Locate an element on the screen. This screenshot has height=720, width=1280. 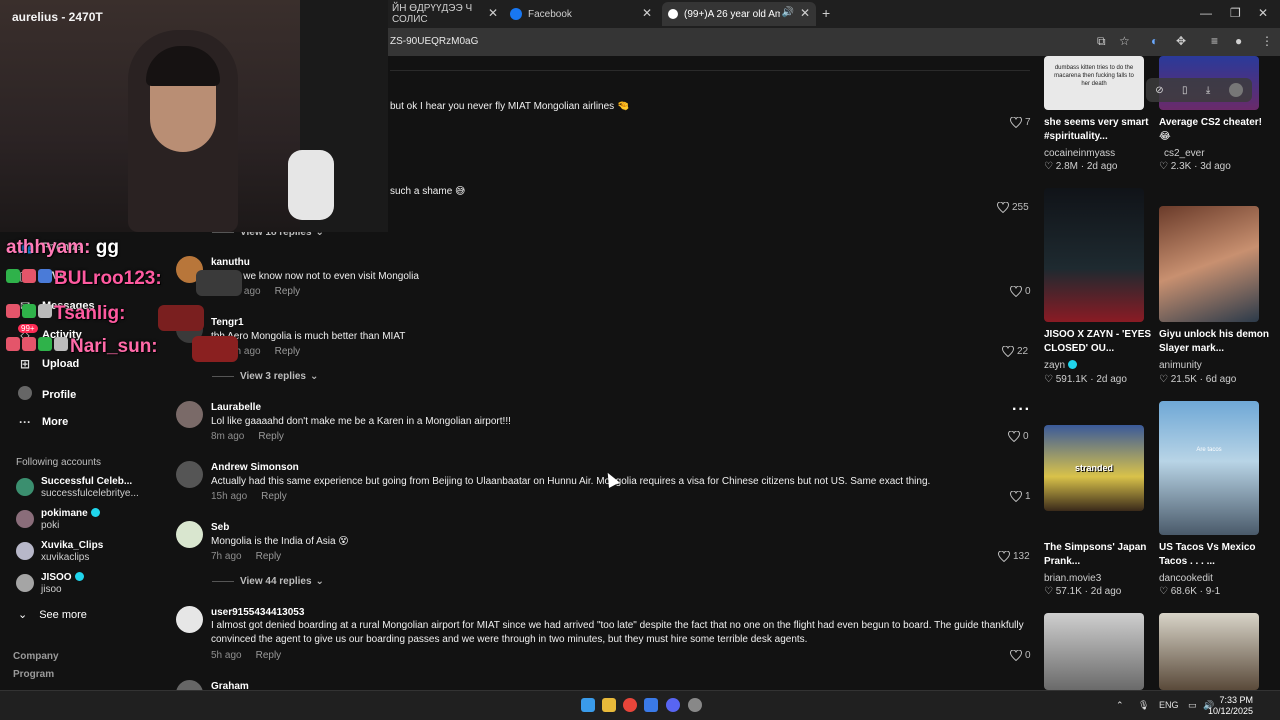
like-button: 255 is located at coordinates (1013, 207).